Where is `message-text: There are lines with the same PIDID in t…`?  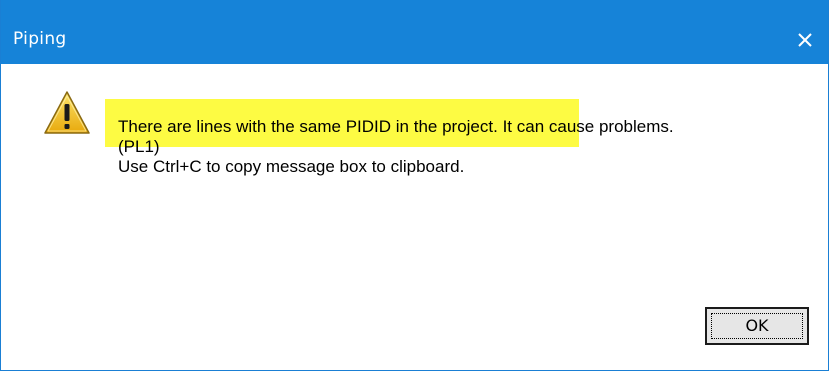 message-text: There are lines with the same PIDID in t… is located at coordinates (396, 147).